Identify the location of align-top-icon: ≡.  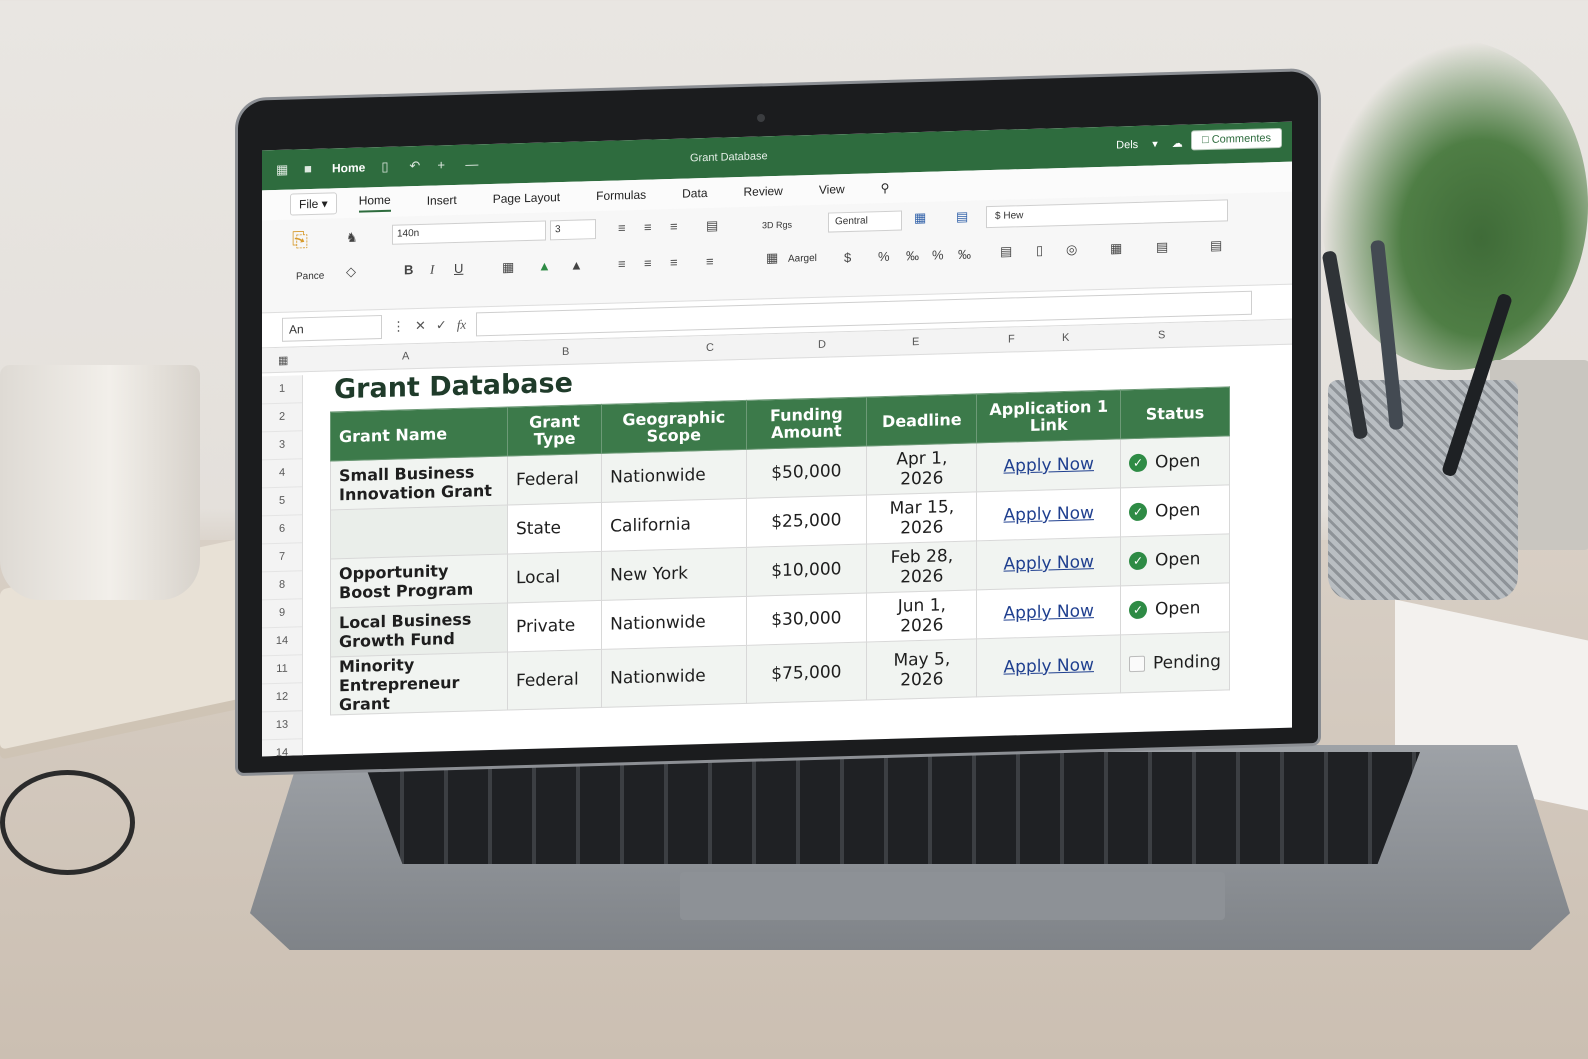
(622, 227).